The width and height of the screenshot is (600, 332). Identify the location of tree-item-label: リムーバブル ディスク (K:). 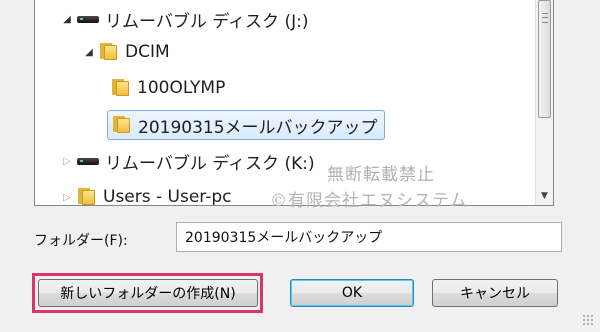
(210, 163).